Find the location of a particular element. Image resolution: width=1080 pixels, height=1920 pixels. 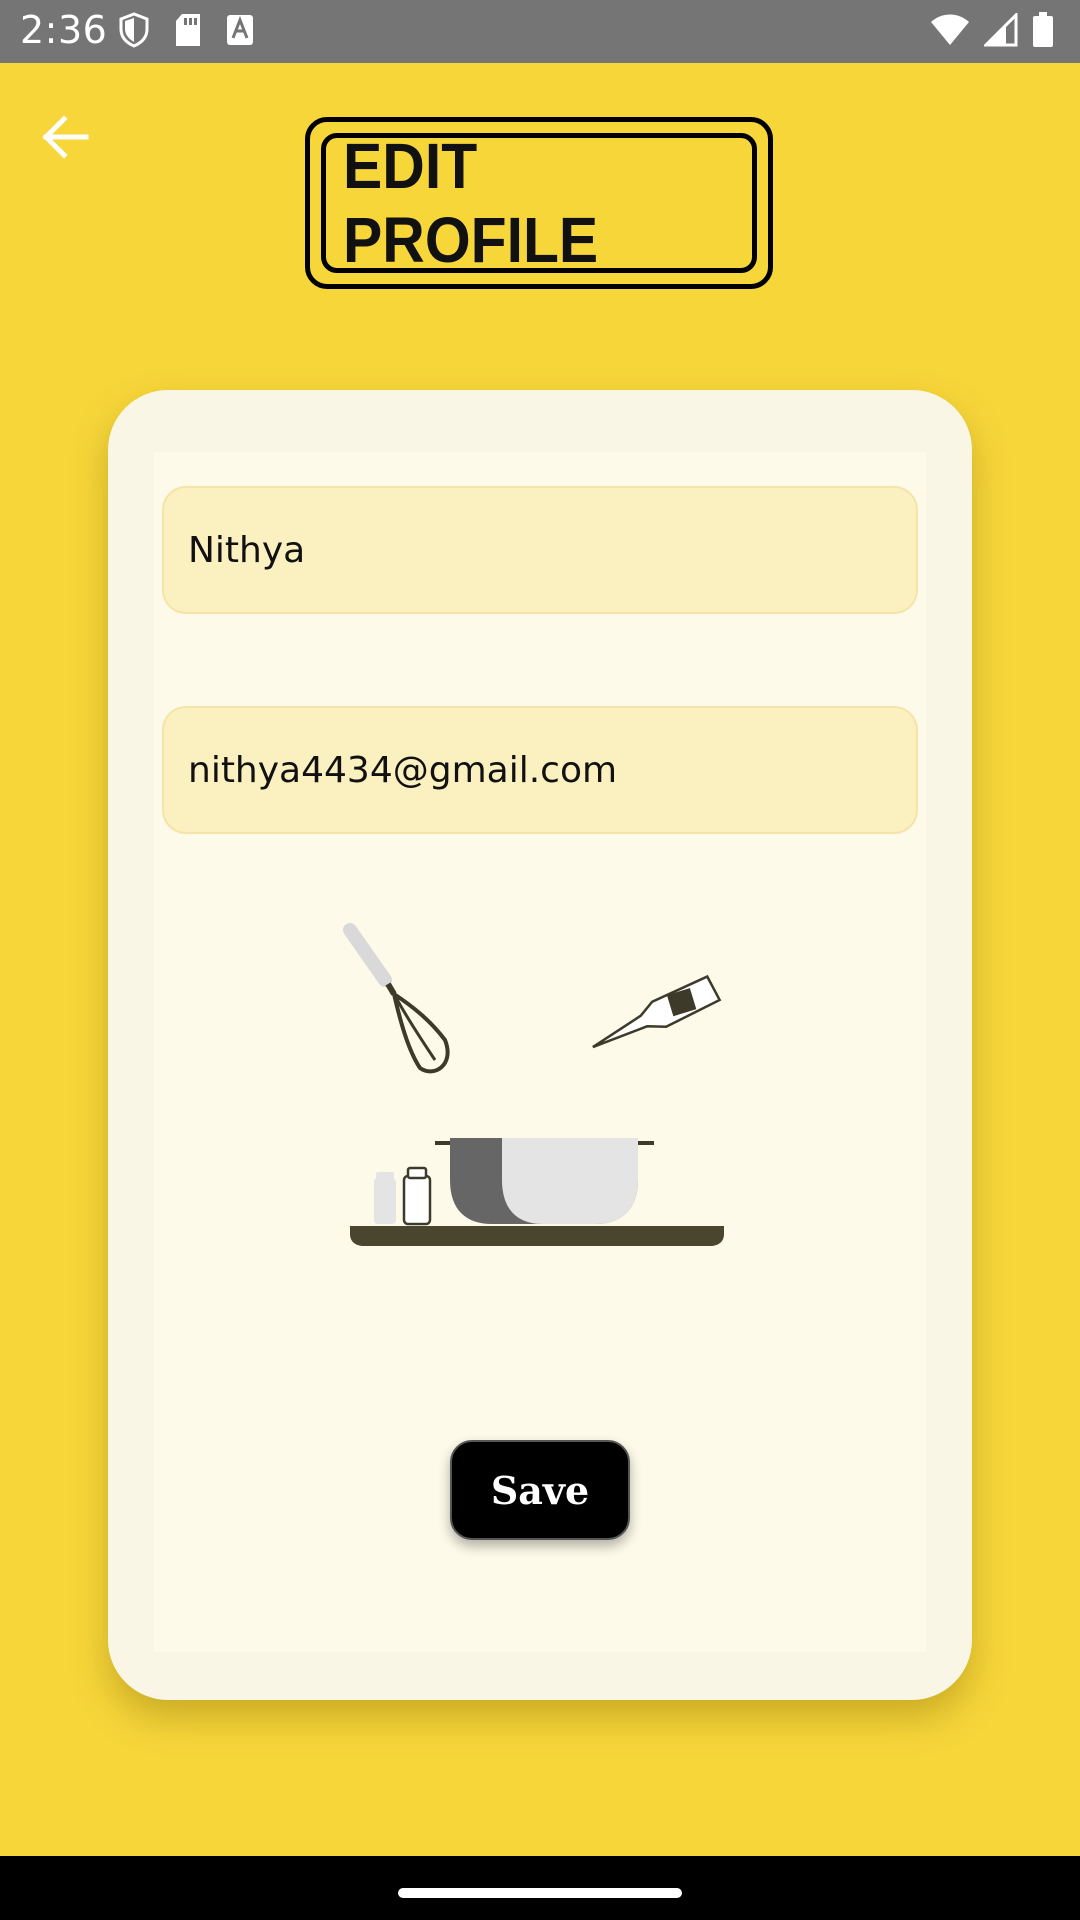

cooking-utensils-illustration is located at coordinates (533, 1084).